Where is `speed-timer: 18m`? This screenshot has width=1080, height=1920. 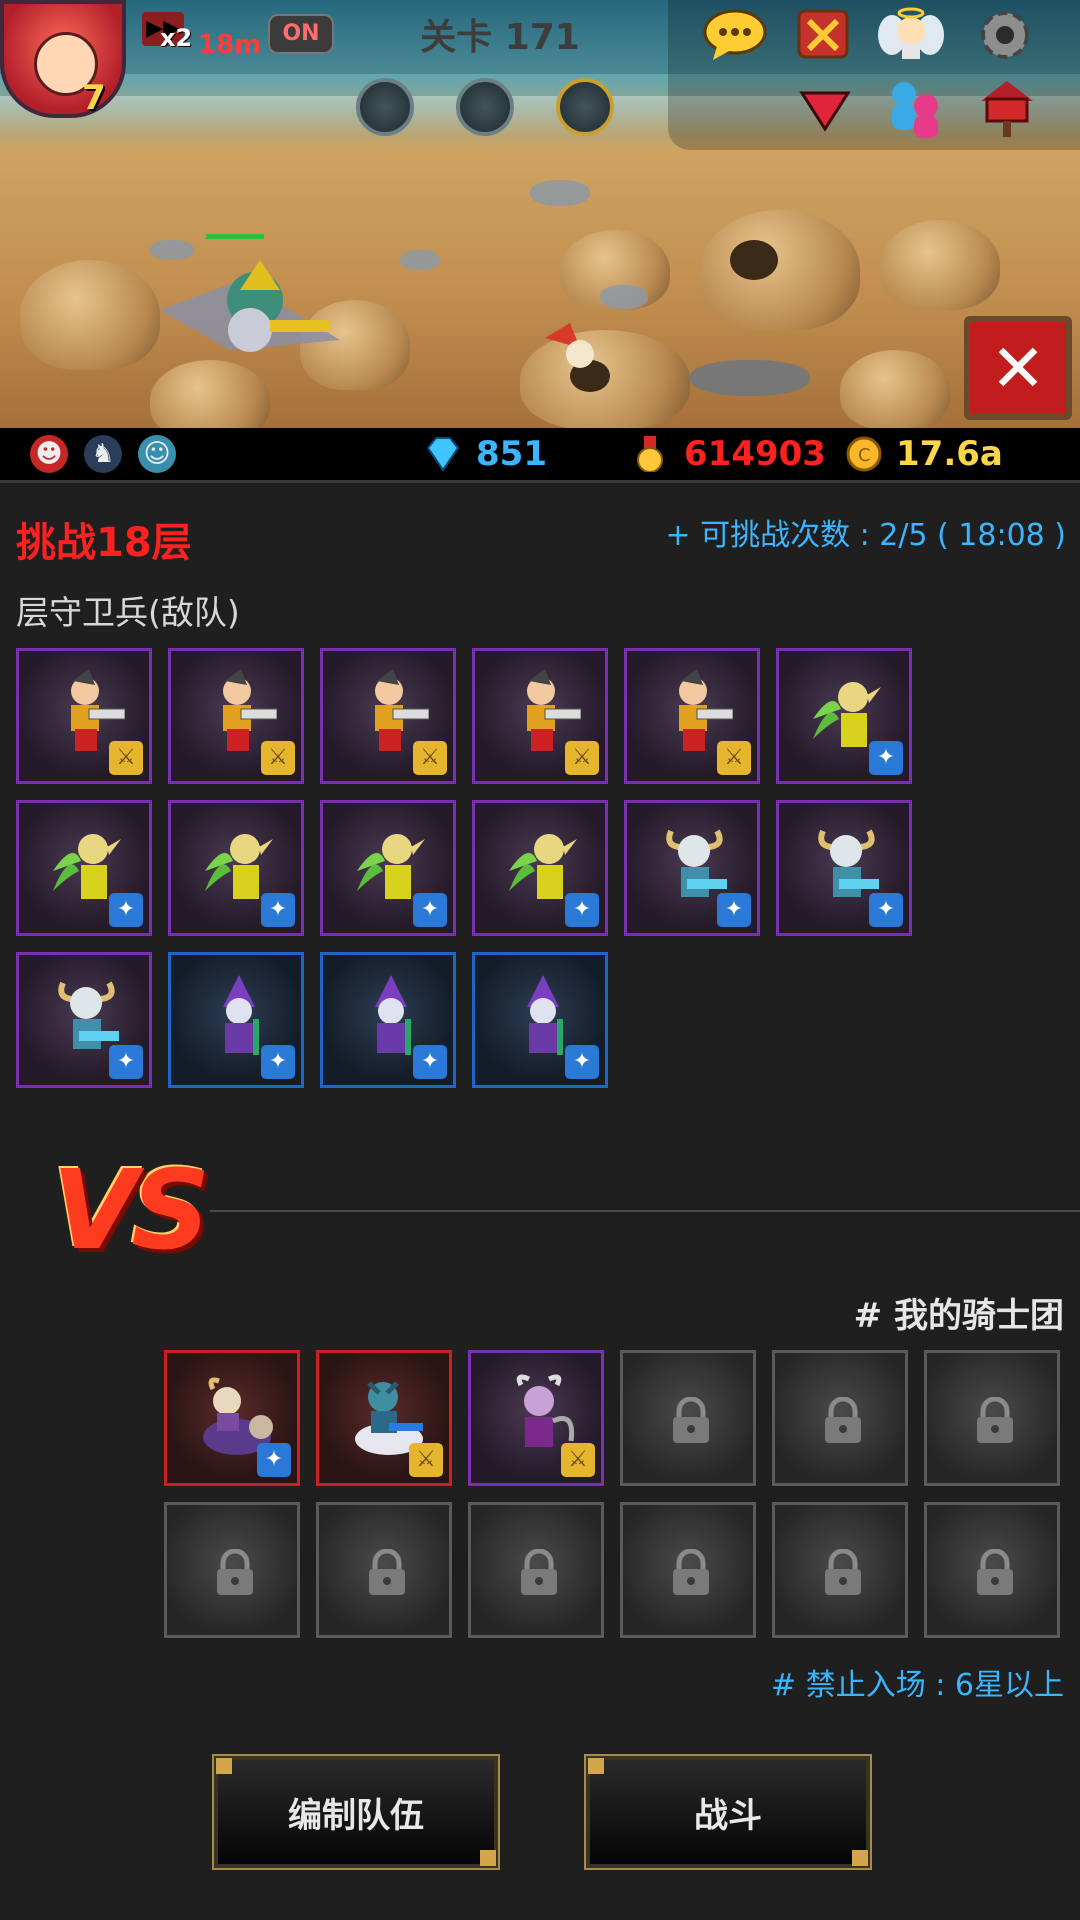
speed-timer: 18m is located at coordinates (230, 45).